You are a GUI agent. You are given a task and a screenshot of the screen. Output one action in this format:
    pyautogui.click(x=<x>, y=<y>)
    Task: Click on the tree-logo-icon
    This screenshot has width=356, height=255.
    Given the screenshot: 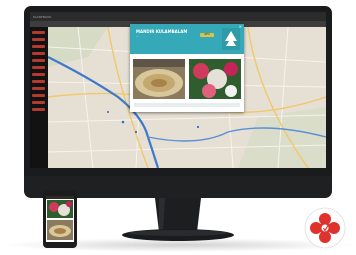 What is the action you would take?
    pyautogui.click(x=231, y=39)
    